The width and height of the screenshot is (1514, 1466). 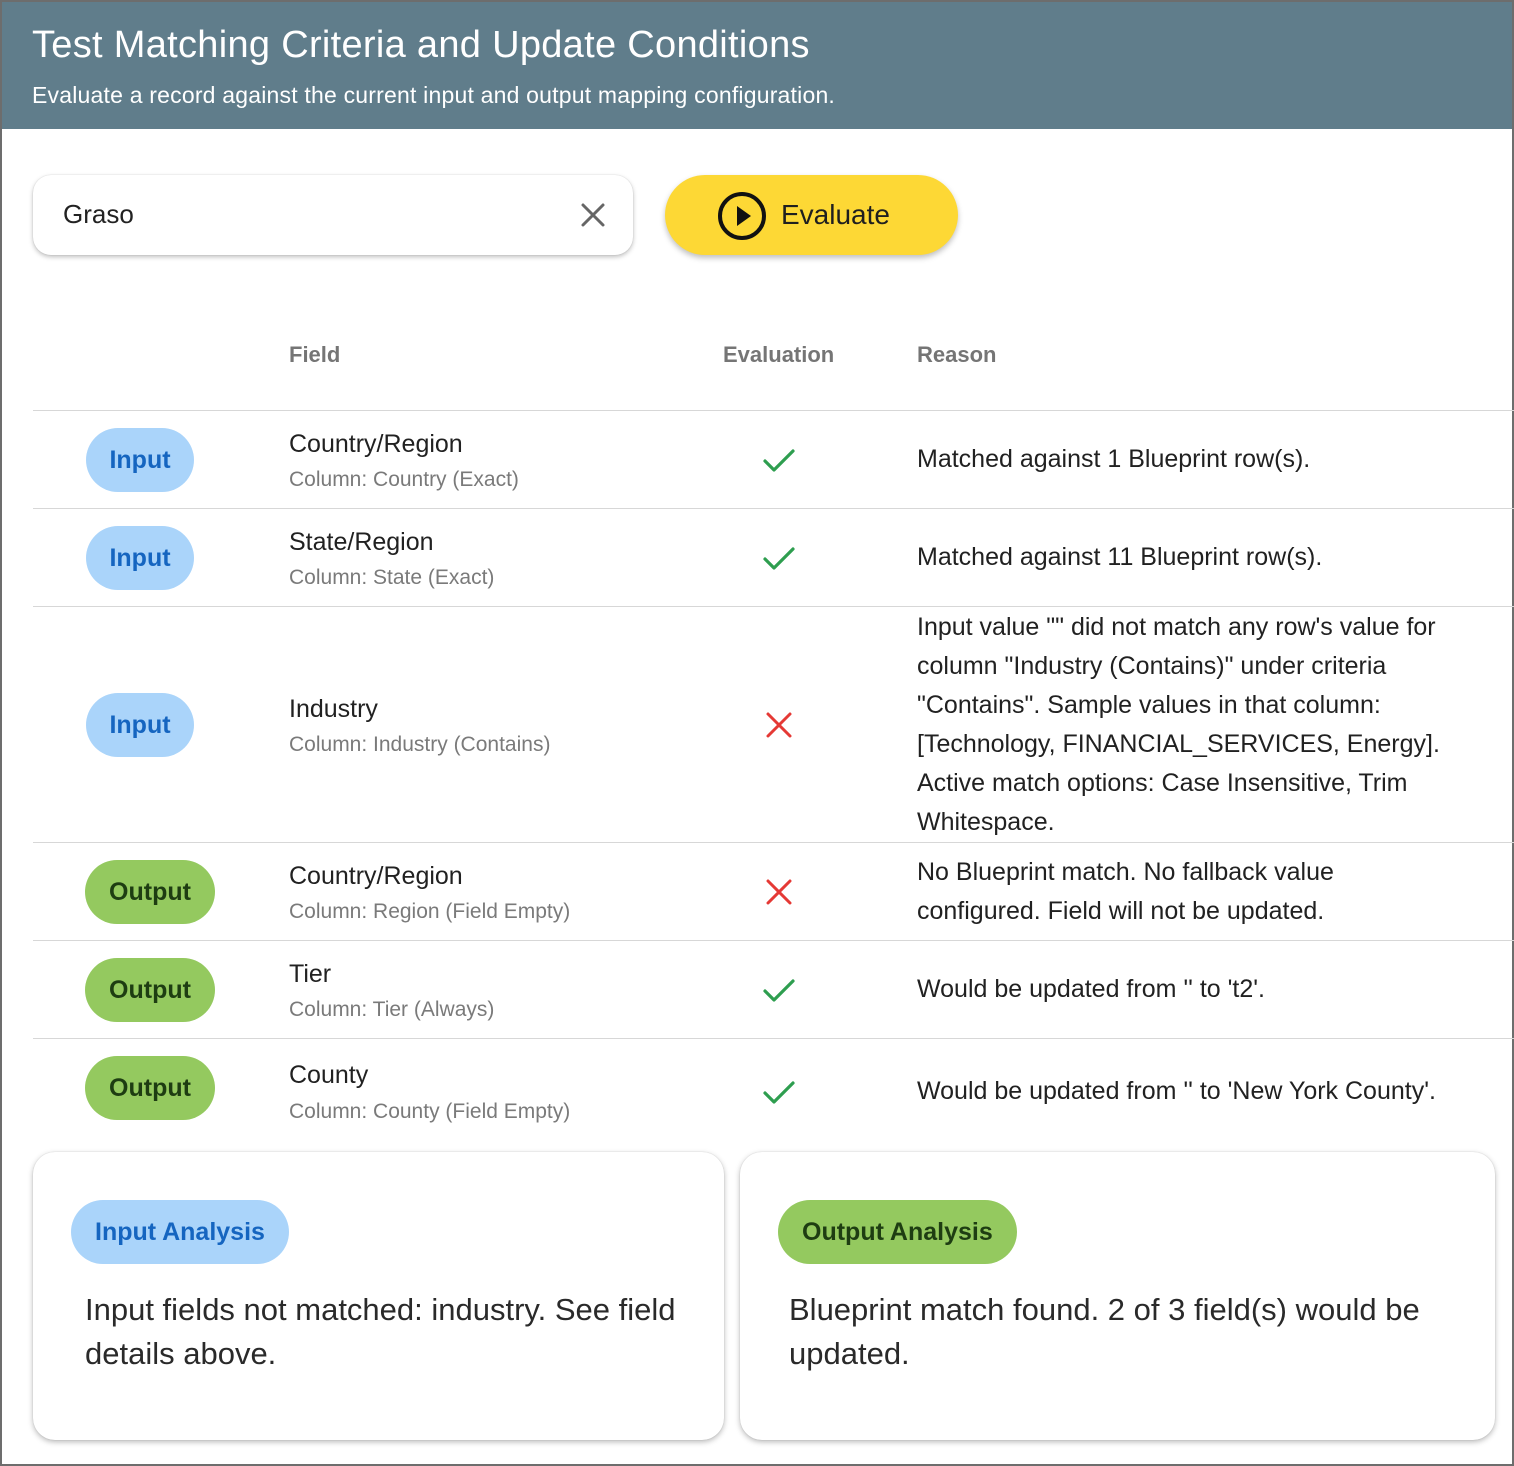 I want to click on input-analysis-badge: Input Analysis, so click(x=180, y=1232).